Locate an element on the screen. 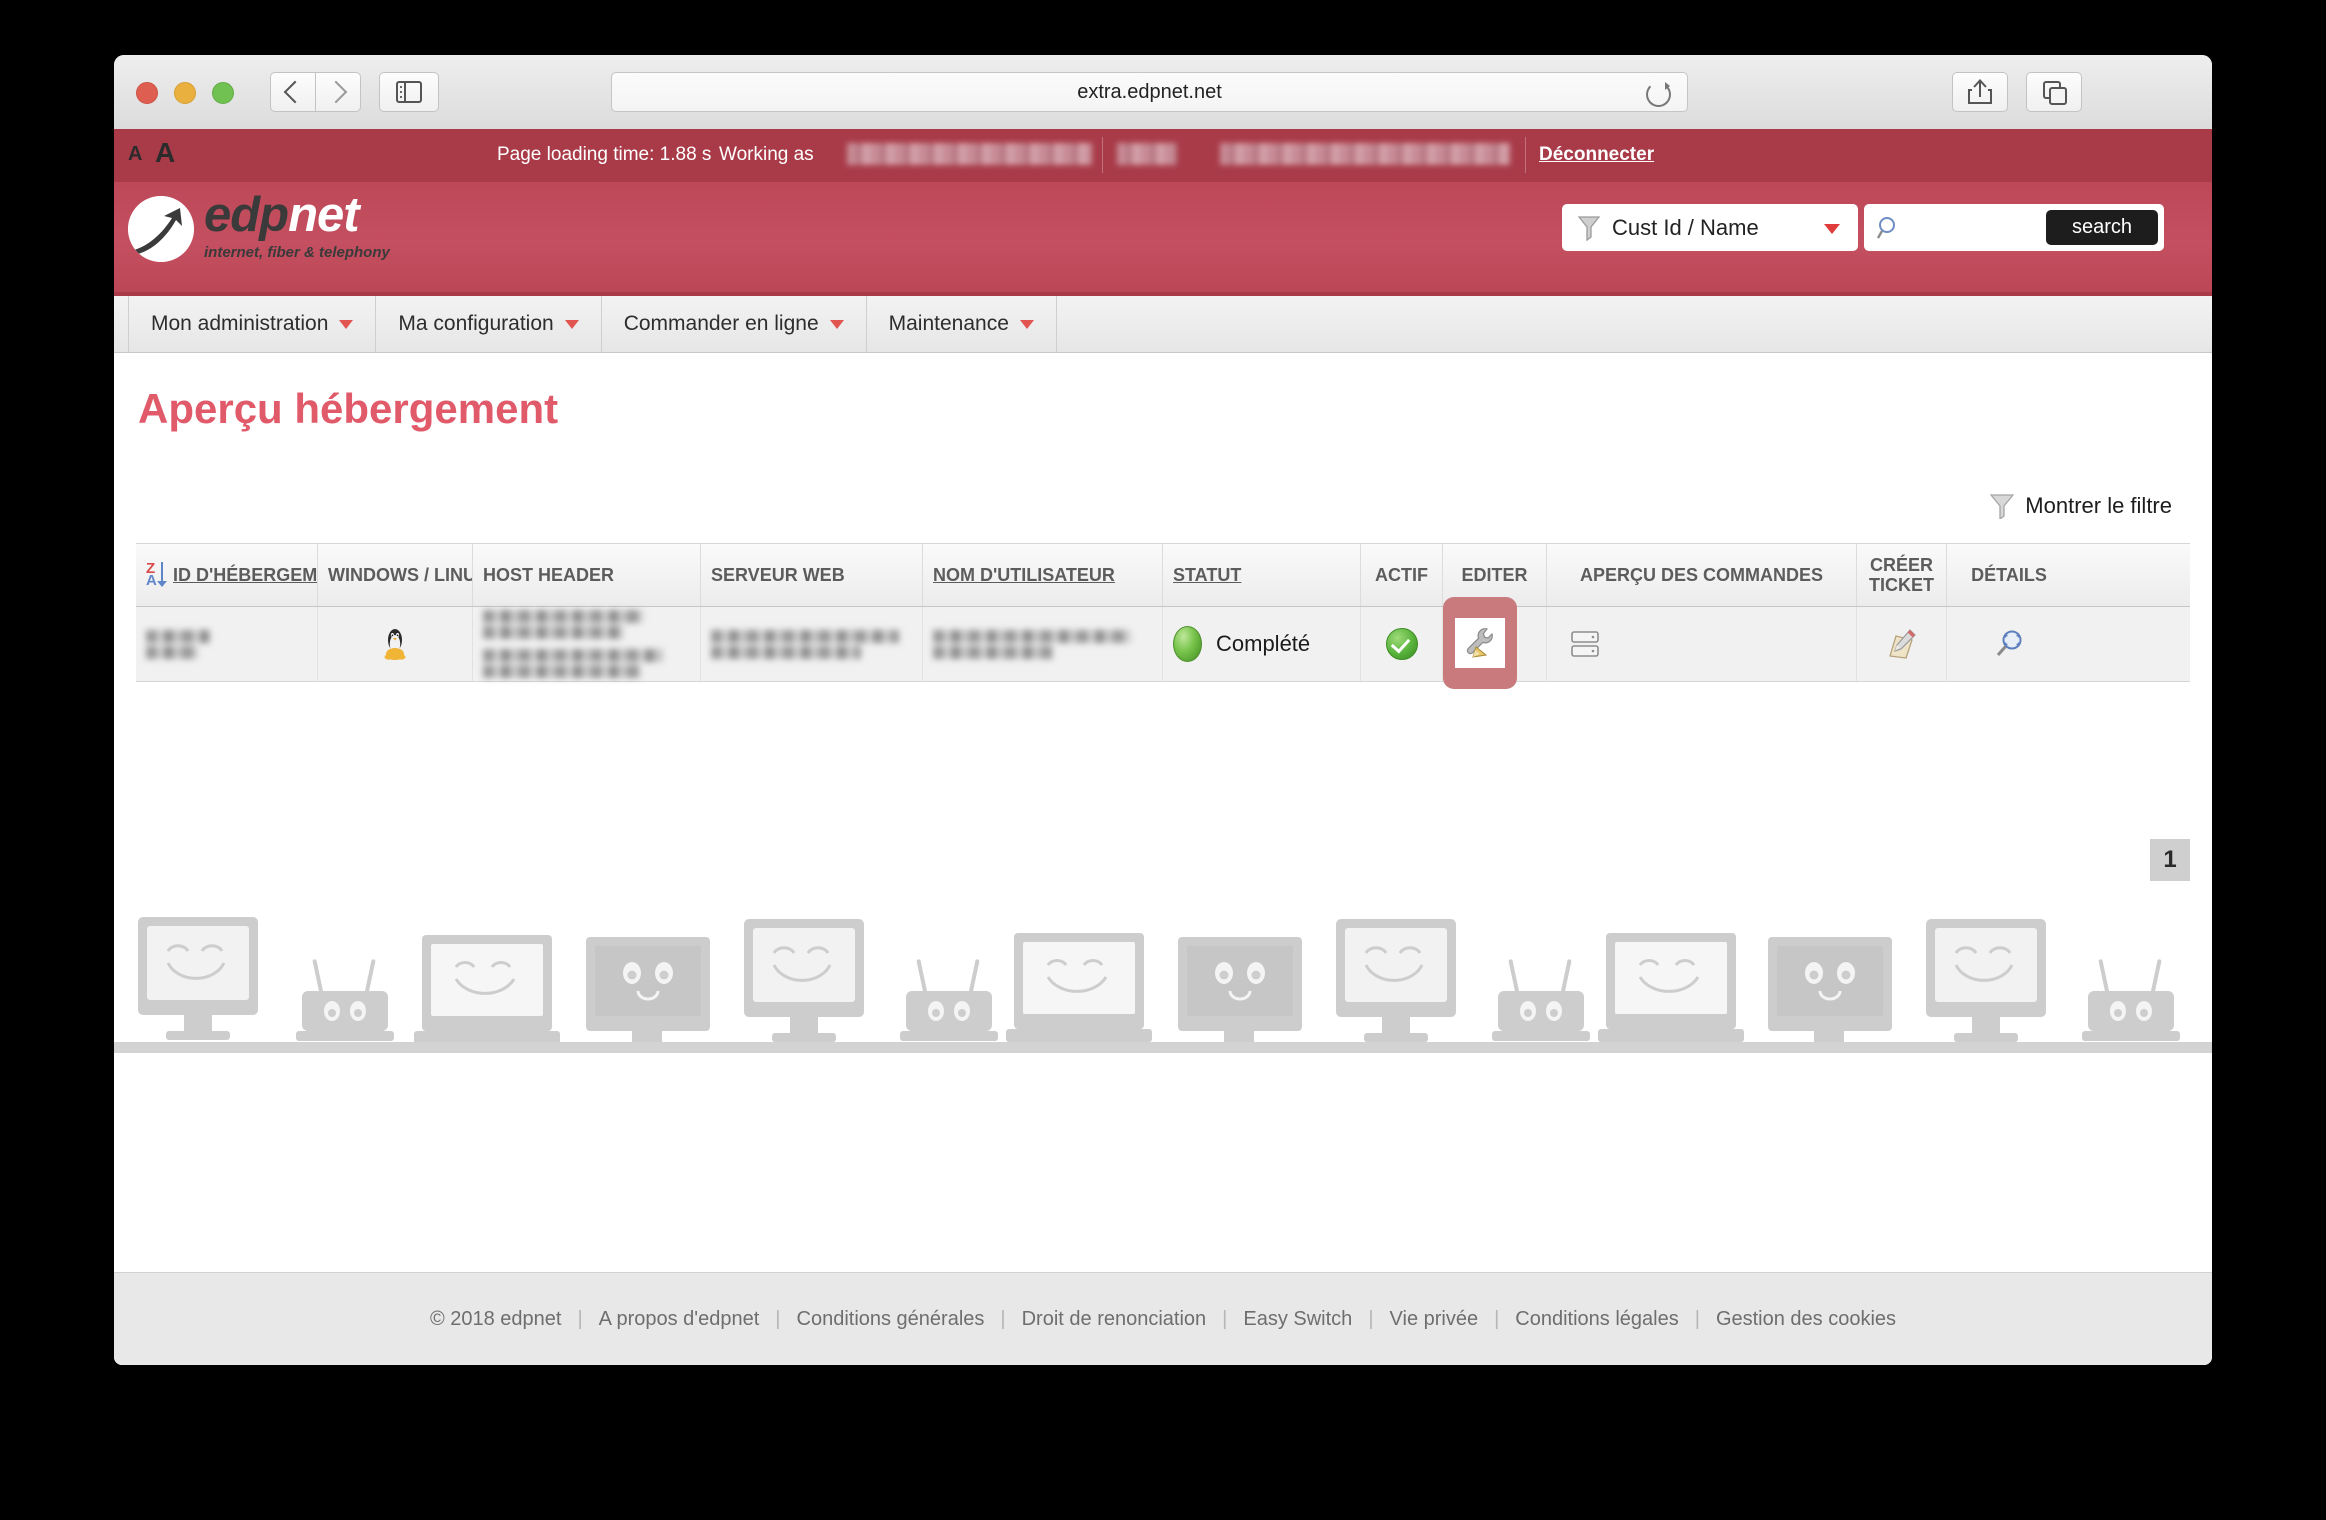 This screenshot has width=2326, height=1520. search-input: search is located at coordinates (2014, 227).